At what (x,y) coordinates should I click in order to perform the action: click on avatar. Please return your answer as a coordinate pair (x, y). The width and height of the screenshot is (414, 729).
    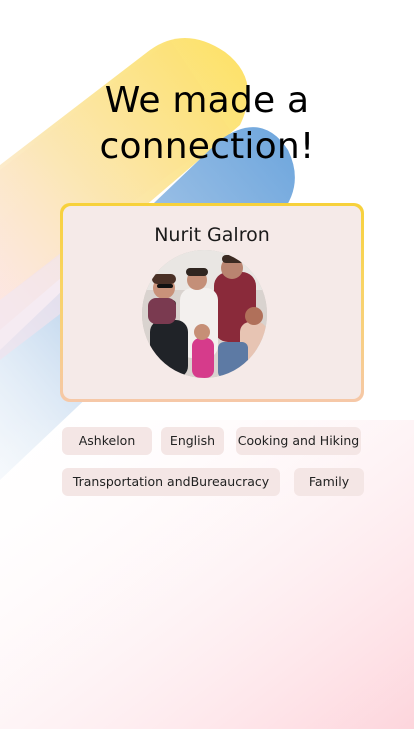
    Looking at the image, I should click on (204, 314).